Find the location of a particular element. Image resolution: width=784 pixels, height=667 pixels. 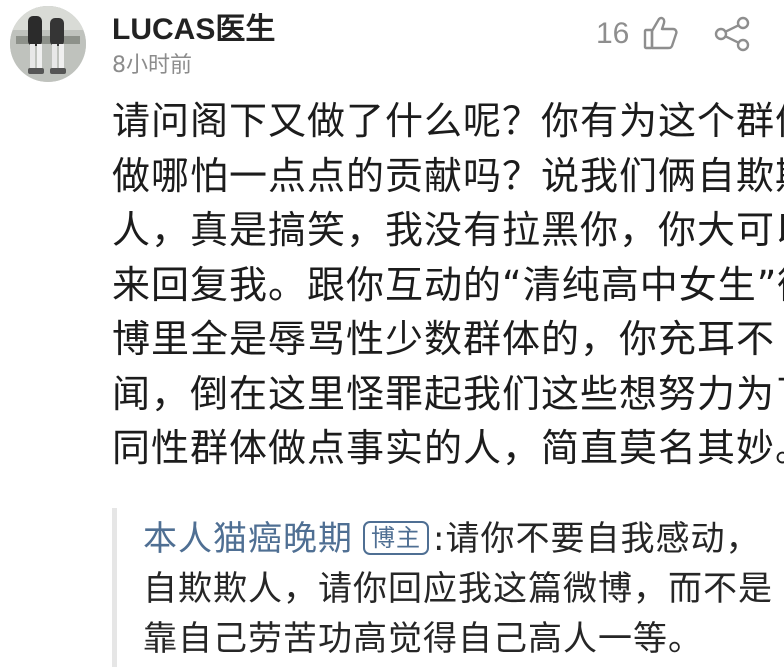

reply-line-2: 自欺欺人，请你回应我这篇微博，而不是 is located at coordinates (458, 589).